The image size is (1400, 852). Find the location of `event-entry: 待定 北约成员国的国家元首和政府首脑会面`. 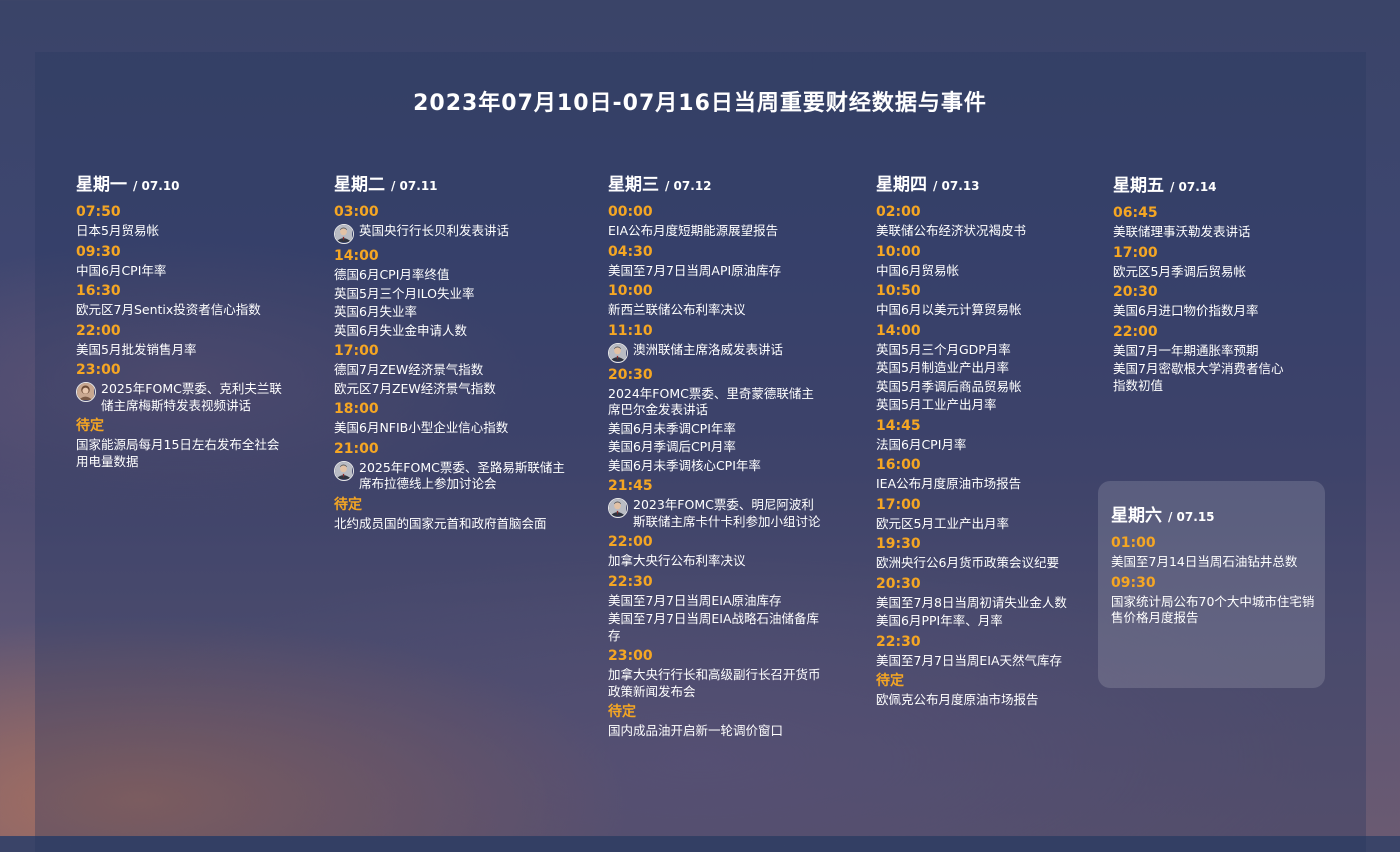

event-entry: 待定 北约成员国的国家元首和政府首脑会面 is located at coordinates (454, 514).